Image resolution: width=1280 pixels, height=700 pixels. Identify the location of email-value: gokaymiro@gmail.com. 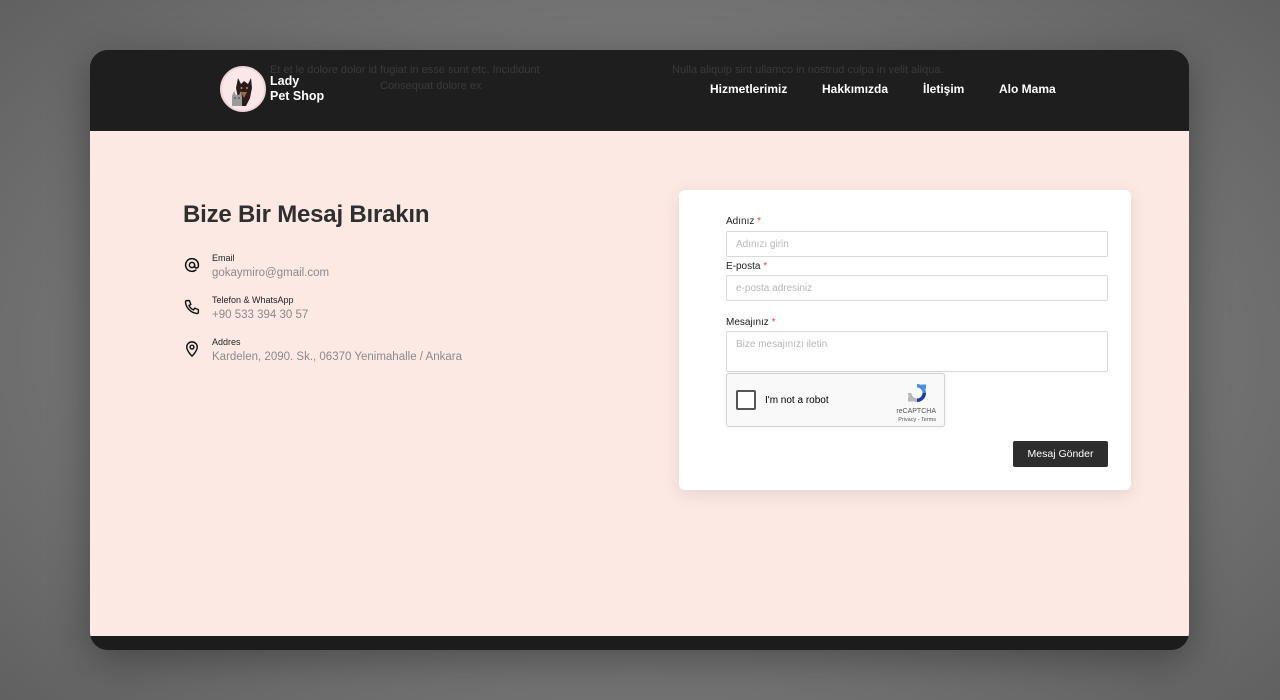
(271, 273).